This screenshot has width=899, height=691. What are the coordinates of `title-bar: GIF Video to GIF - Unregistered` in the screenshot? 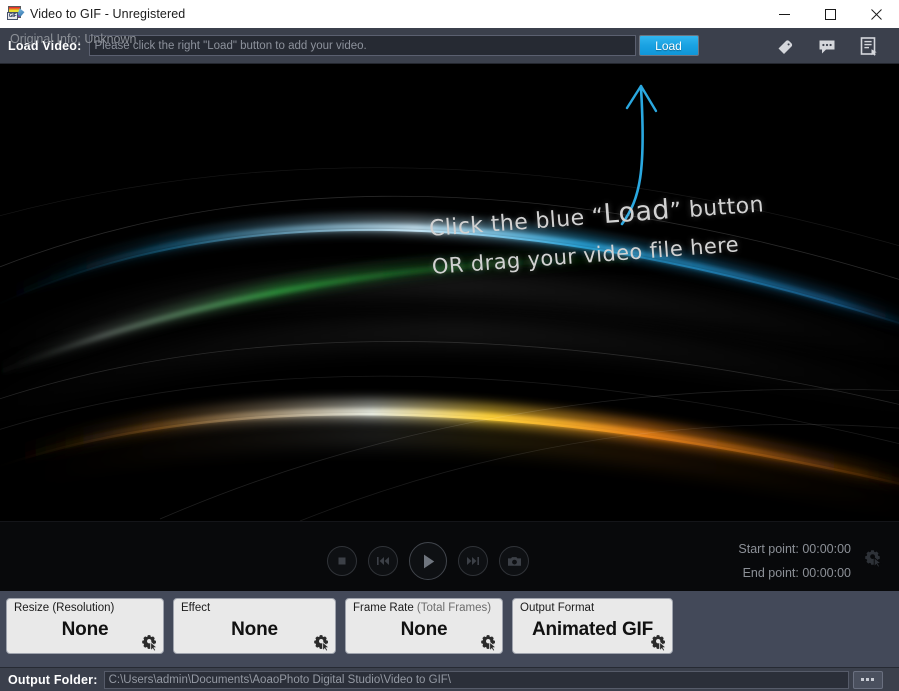 It's located at (449, 14).